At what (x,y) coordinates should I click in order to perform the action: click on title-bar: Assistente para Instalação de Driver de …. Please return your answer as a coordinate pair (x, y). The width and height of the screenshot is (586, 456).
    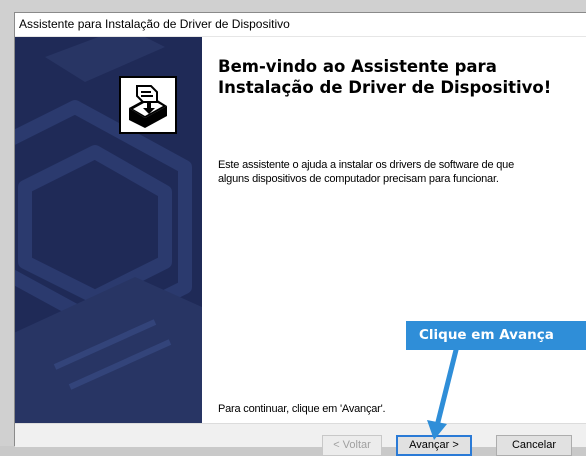
    Looking at the image, I should click on (300, 25).